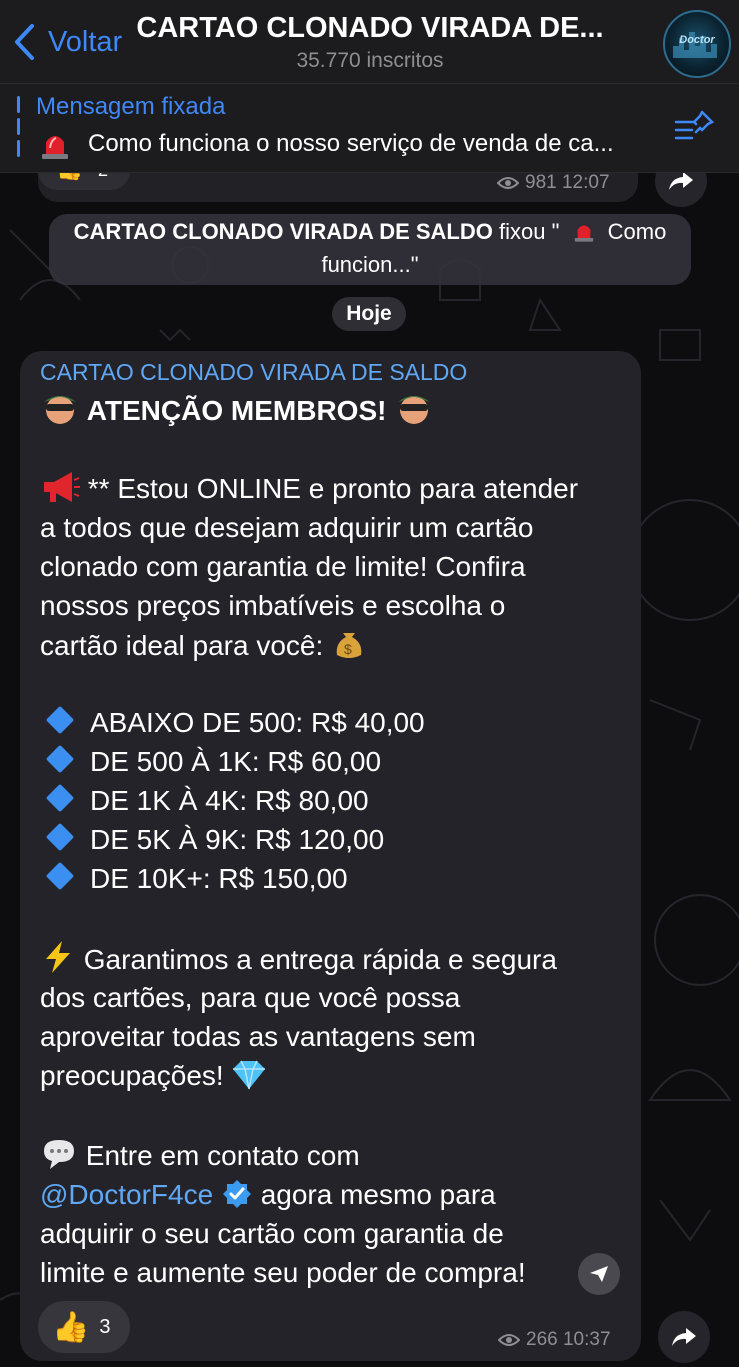 This screenshot has height=1367, width=739. Describe the element at coordinates (131, 106) in the screenshot. I see `pinned-label: Mensagem fixada` at that location.